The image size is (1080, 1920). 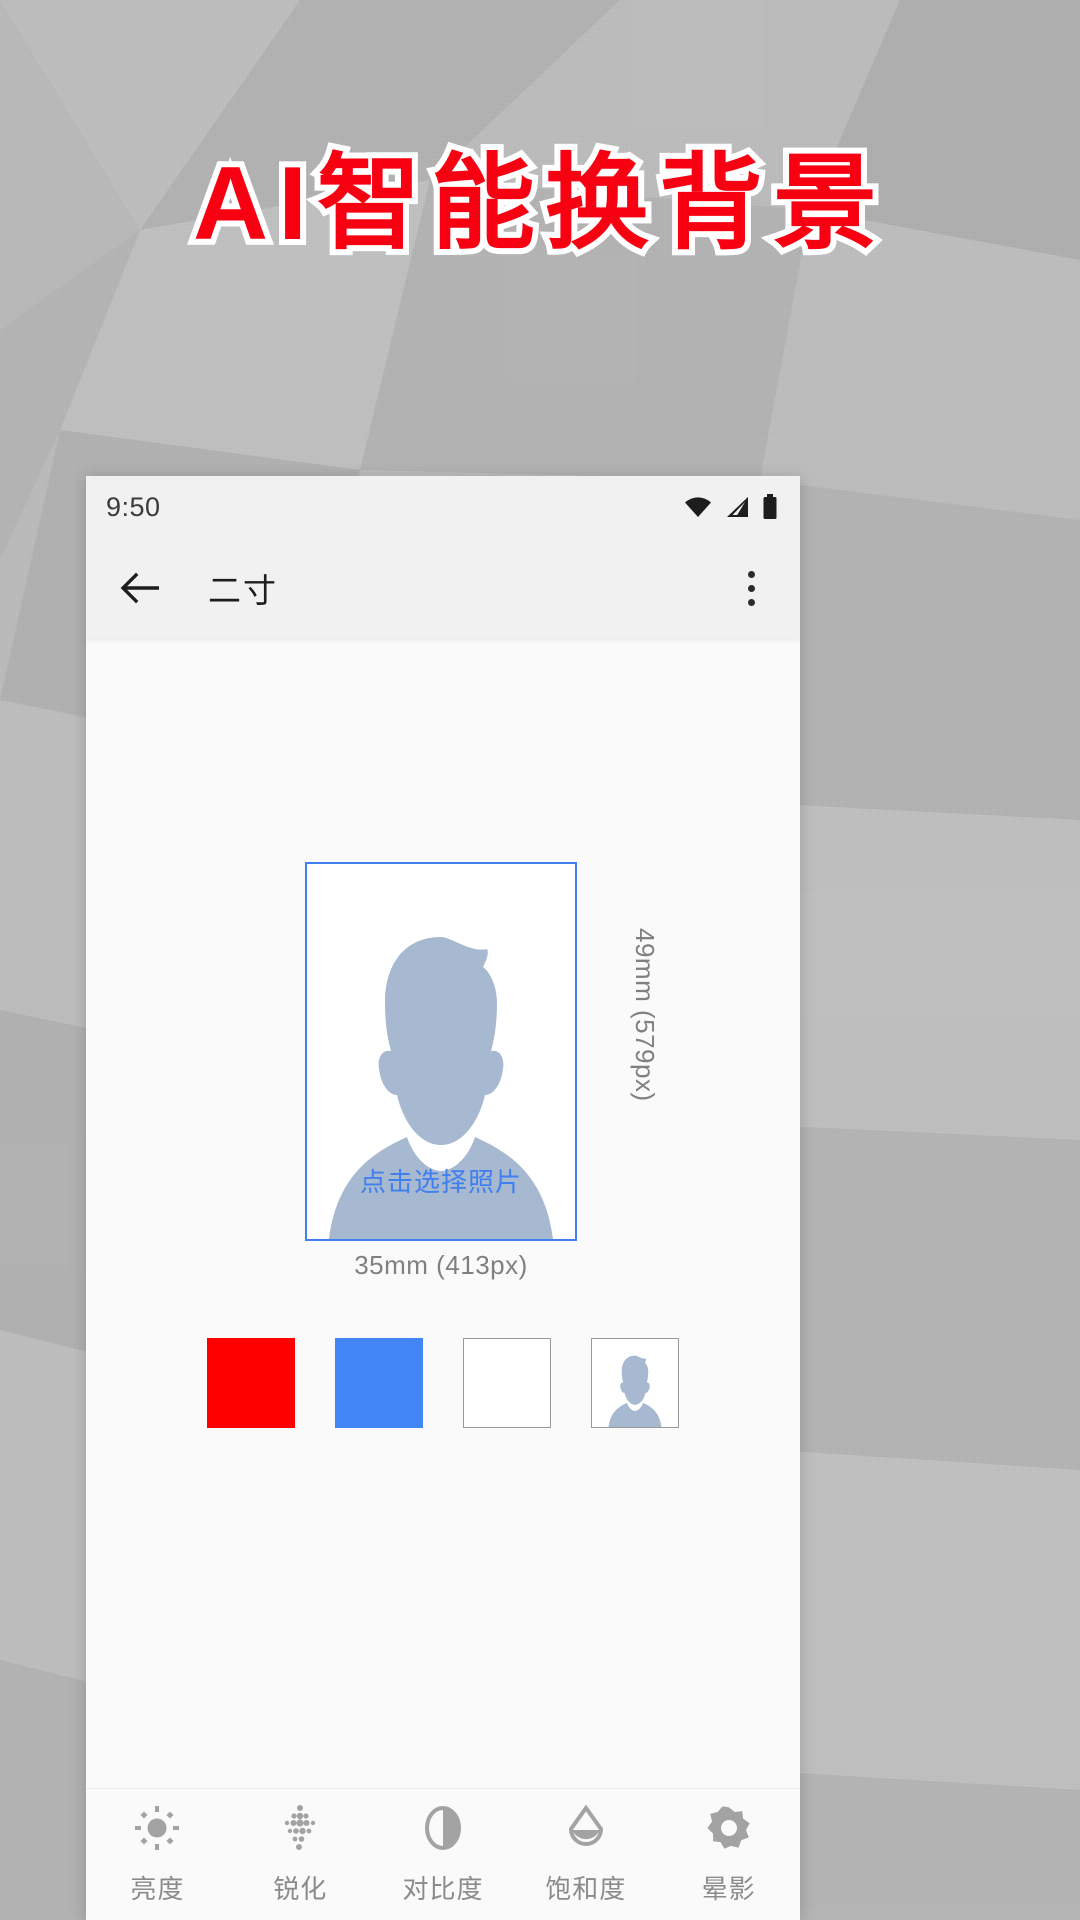 What do you see at coordinates (586, 1828) in the screenshot?
I see `saturation-icon` at bounding box center [586, 1828].